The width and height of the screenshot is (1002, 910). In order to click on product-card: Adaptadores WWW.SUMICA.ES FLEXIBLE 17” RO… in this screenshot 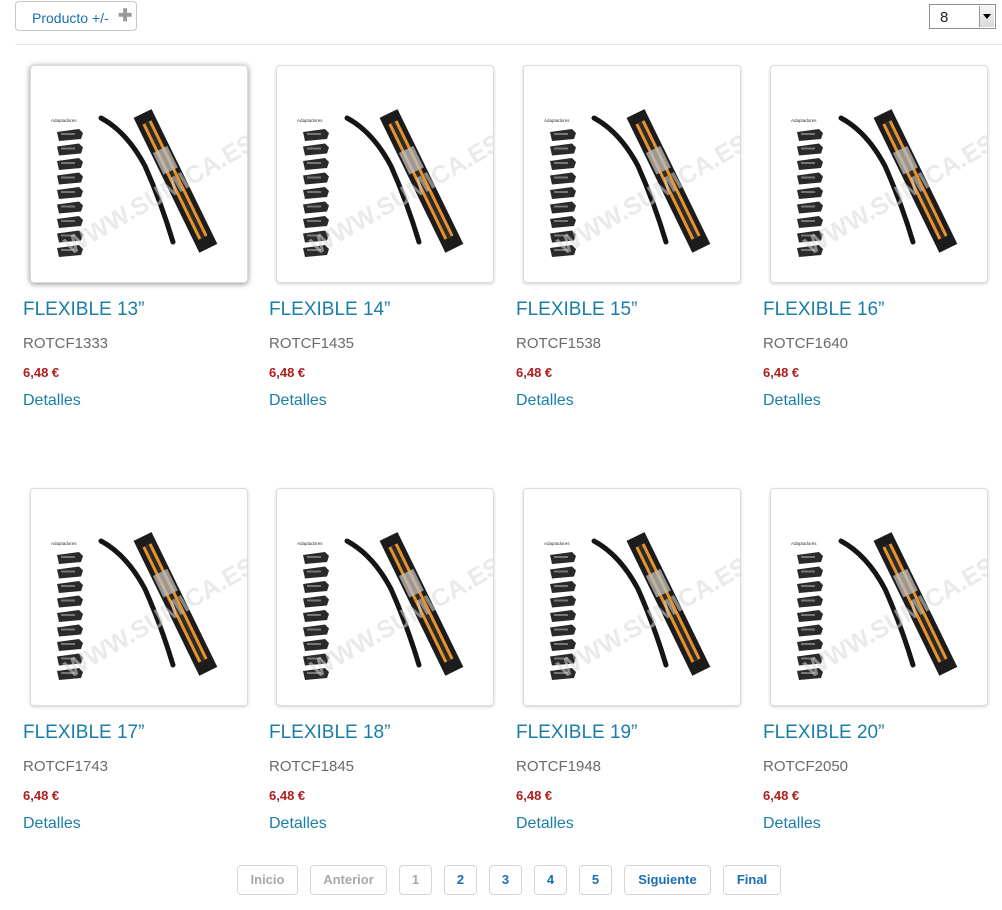, I will do `click(143, 673)`.